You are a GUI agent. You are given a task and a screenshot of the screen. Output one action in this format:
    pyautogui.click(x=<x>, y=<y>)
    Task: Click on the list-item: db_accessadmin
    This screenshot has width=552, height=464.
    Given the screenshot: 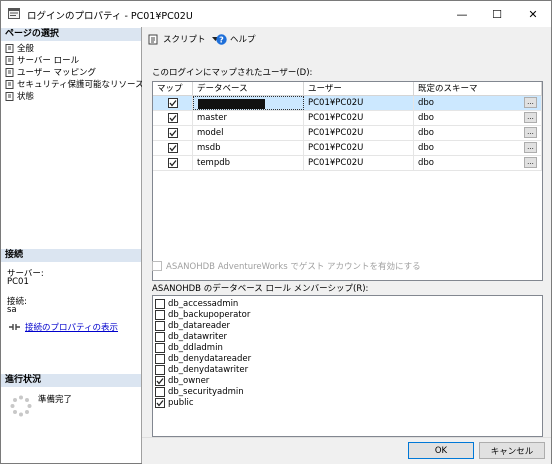 What is the action you would take?
    pyautogui.click(x=196, y=303)
    